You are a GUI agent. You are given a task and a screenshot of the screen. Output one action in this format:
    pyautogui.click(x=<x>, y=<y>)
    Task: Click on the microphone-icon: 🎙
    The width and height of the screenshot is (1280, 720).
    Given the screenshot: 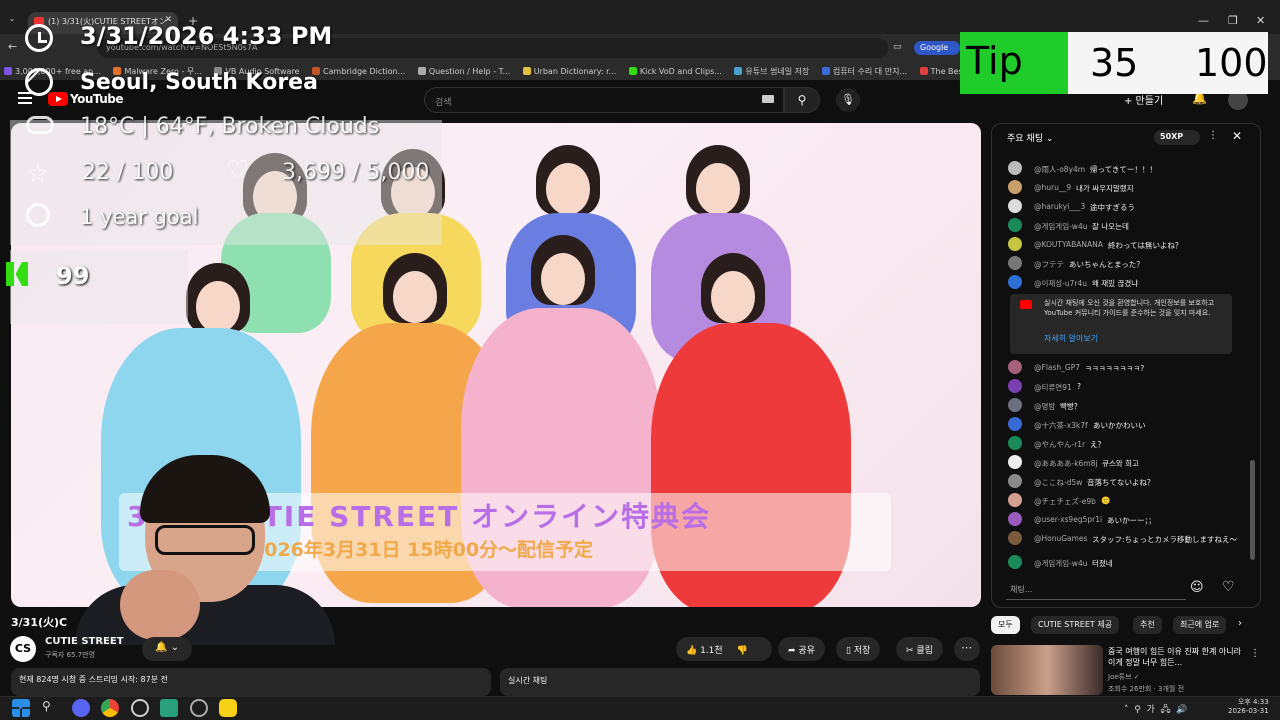 What is the action you would take?
    pyautogui.click(x=848, y=100)
    